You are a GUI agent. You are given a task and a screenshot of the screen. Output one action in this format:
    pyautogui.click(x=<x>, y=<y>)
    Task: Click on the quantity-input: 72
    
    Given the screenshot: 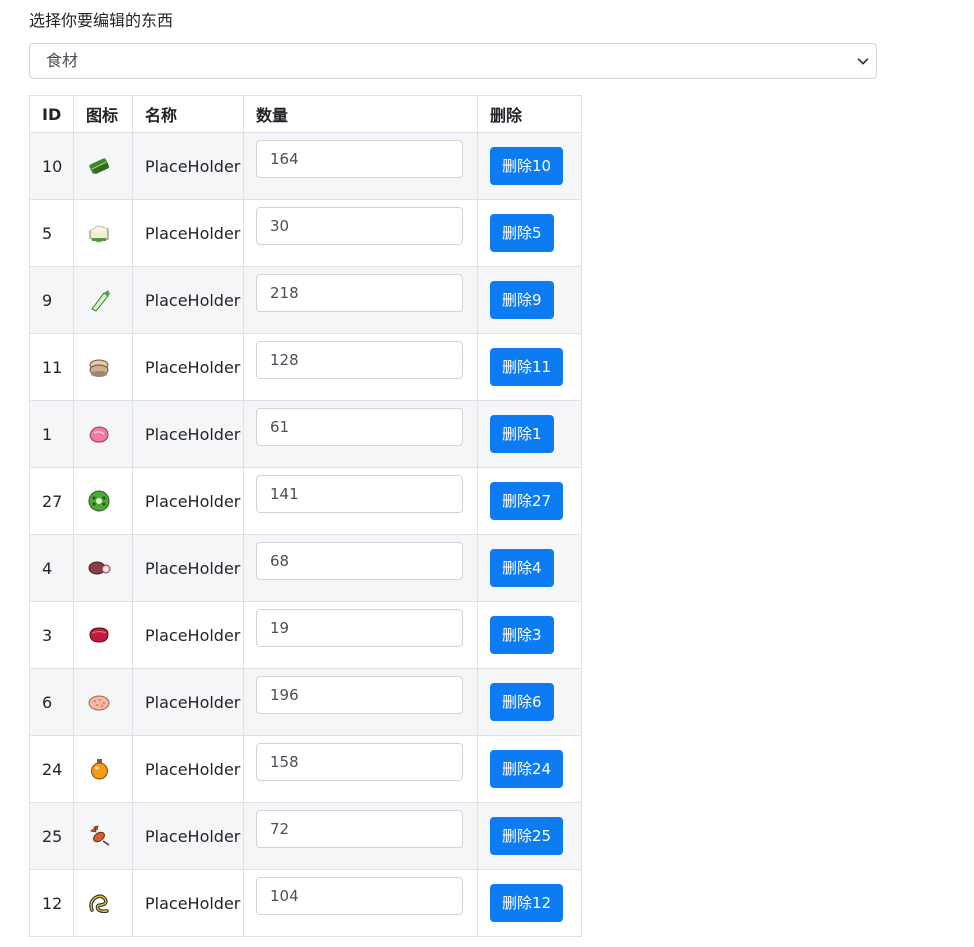 What is the action you would take?
    pyautogui.click(x=359, y=829)
    